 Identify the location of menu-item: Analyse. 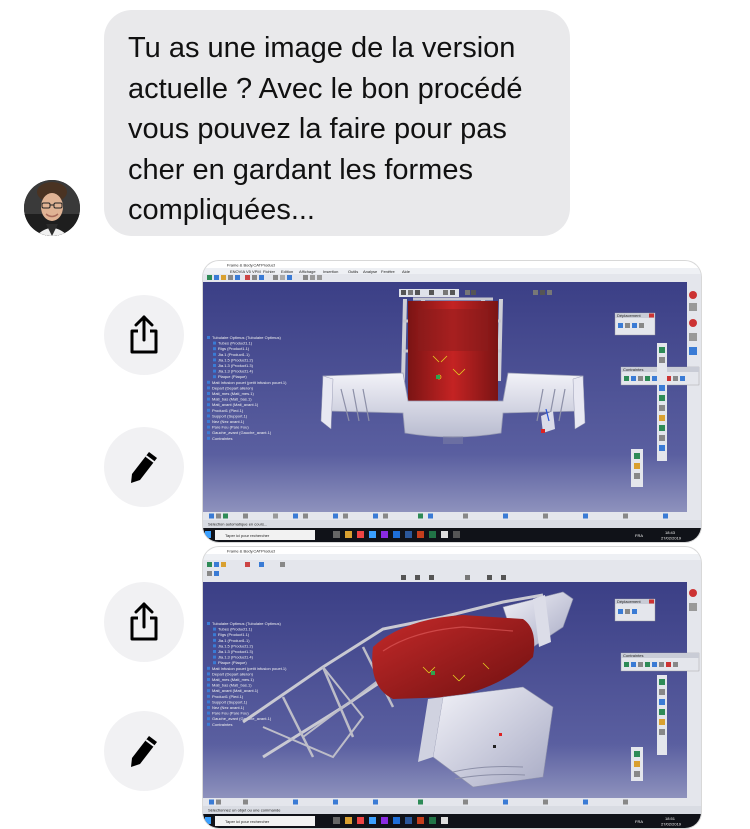
(370, 271).